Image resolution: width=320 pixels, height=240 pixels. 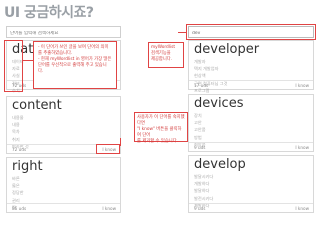 What do you see at coordinates (227, 49) in the screenshot?
I see `card-word: developer` at bounding box center [227, 49].